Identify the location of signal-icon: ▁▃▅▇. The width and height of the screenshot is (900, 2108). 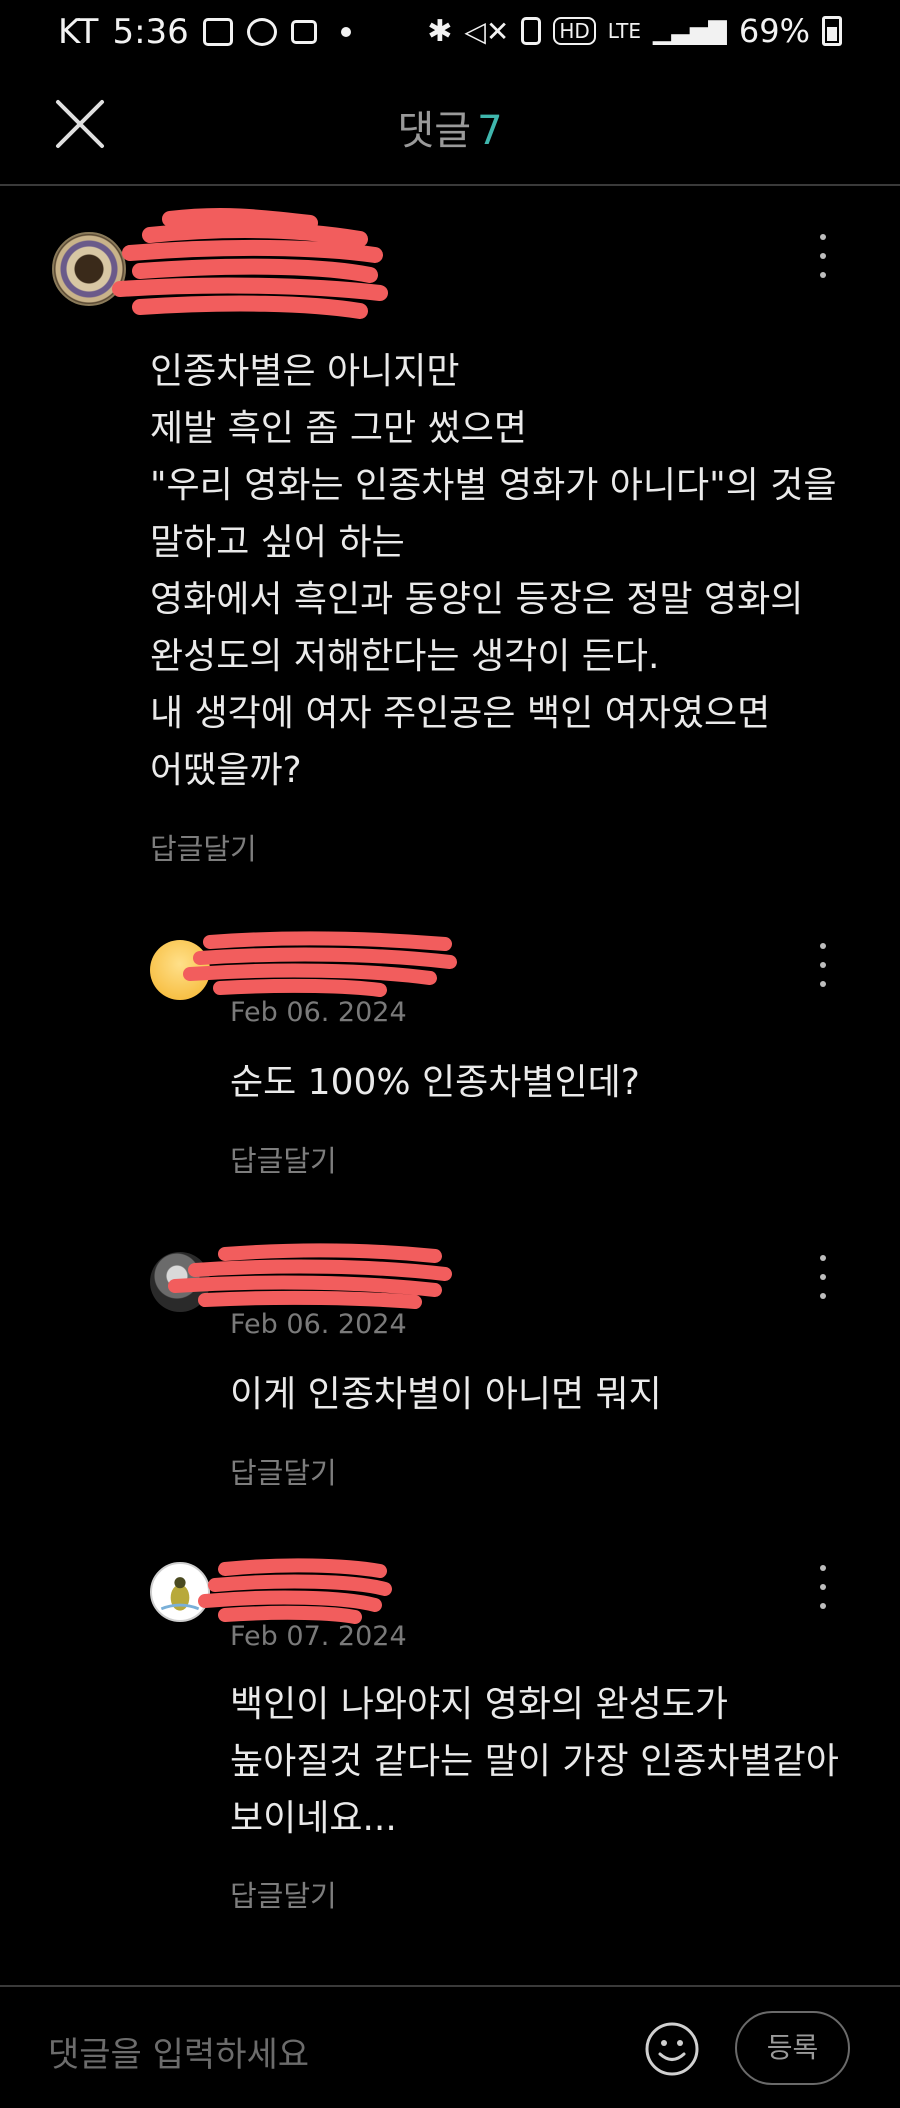
(690, 31).